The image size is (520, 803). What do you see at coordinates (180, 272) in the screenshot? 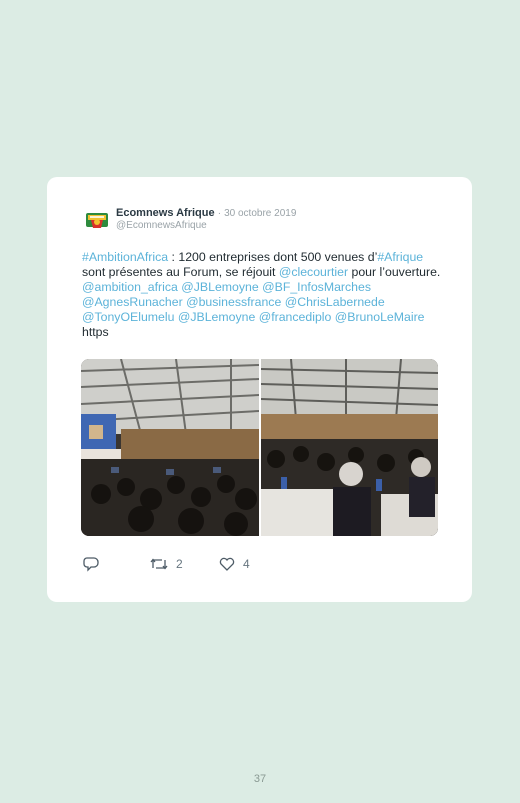
I see `tweet-text-segment: sont présentes au Forum, se réjouit` at bounding box center [180, 272].